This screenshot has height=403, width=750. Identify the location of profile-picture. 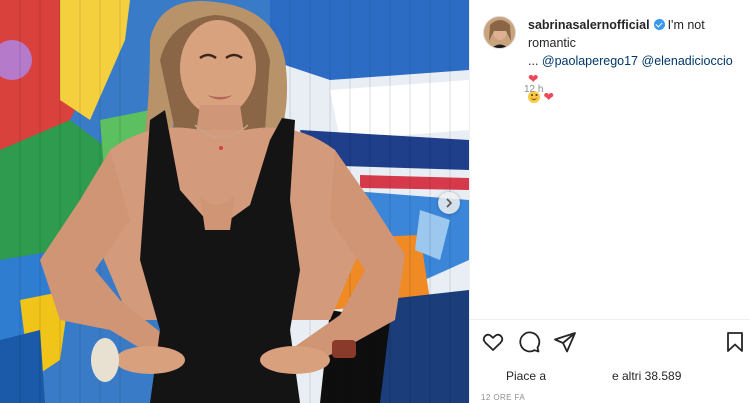
(499, 32).